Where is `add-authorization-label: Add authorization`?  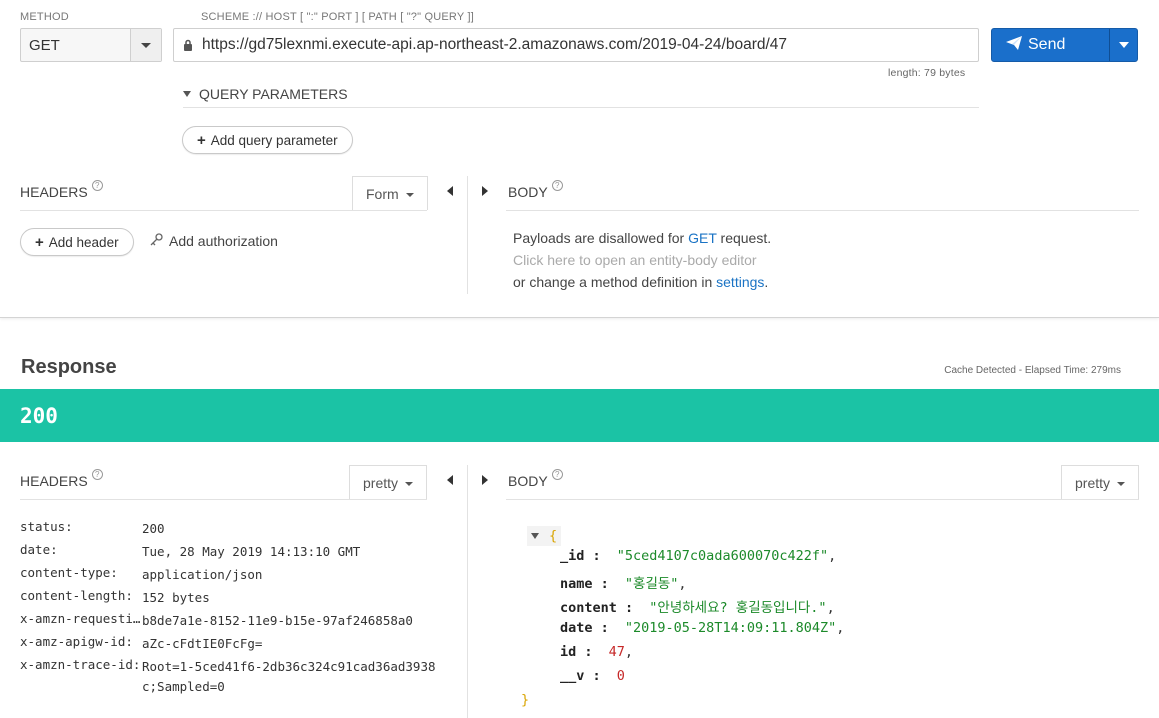 add-authorization-label: Add authorization is located at coordinates (223, 241).